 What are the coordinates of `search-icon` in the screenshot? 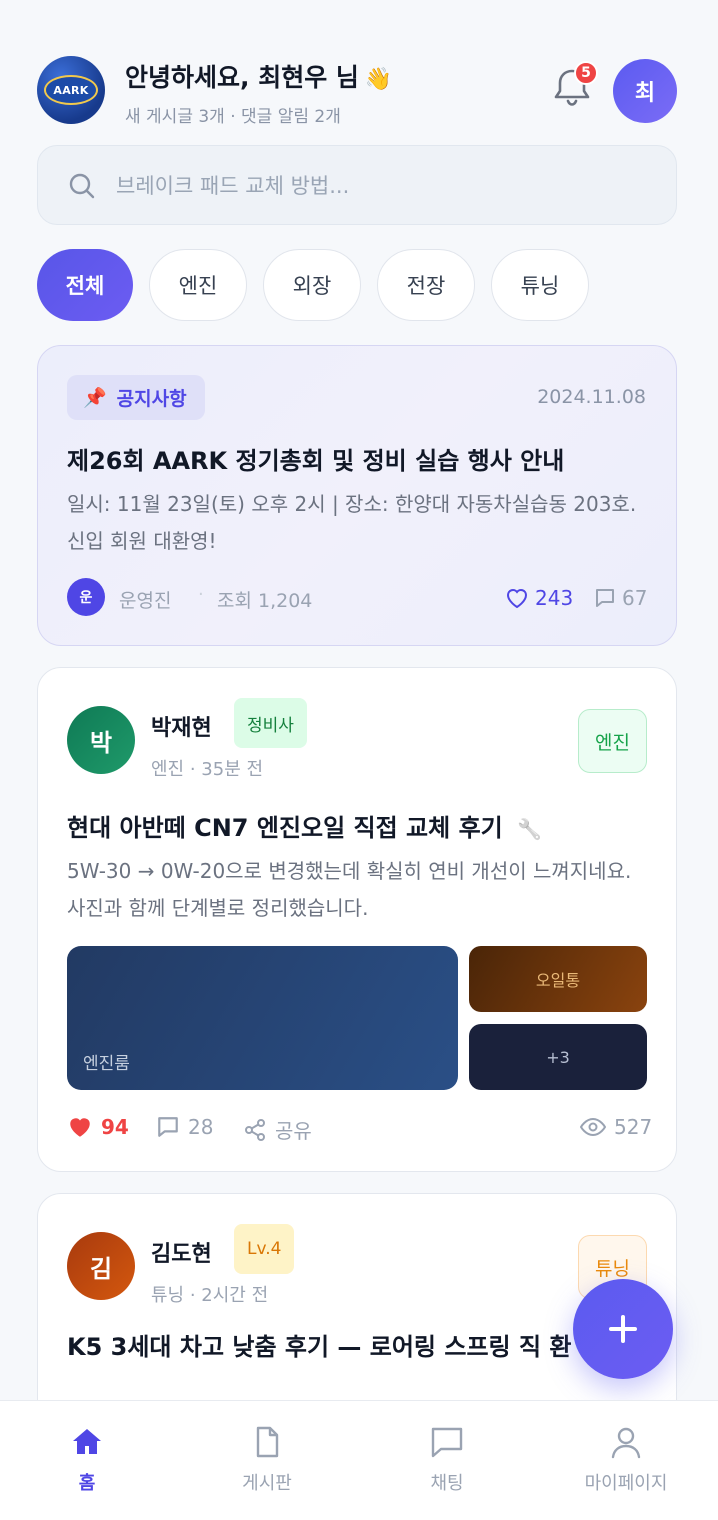 It's located at (82, 186).